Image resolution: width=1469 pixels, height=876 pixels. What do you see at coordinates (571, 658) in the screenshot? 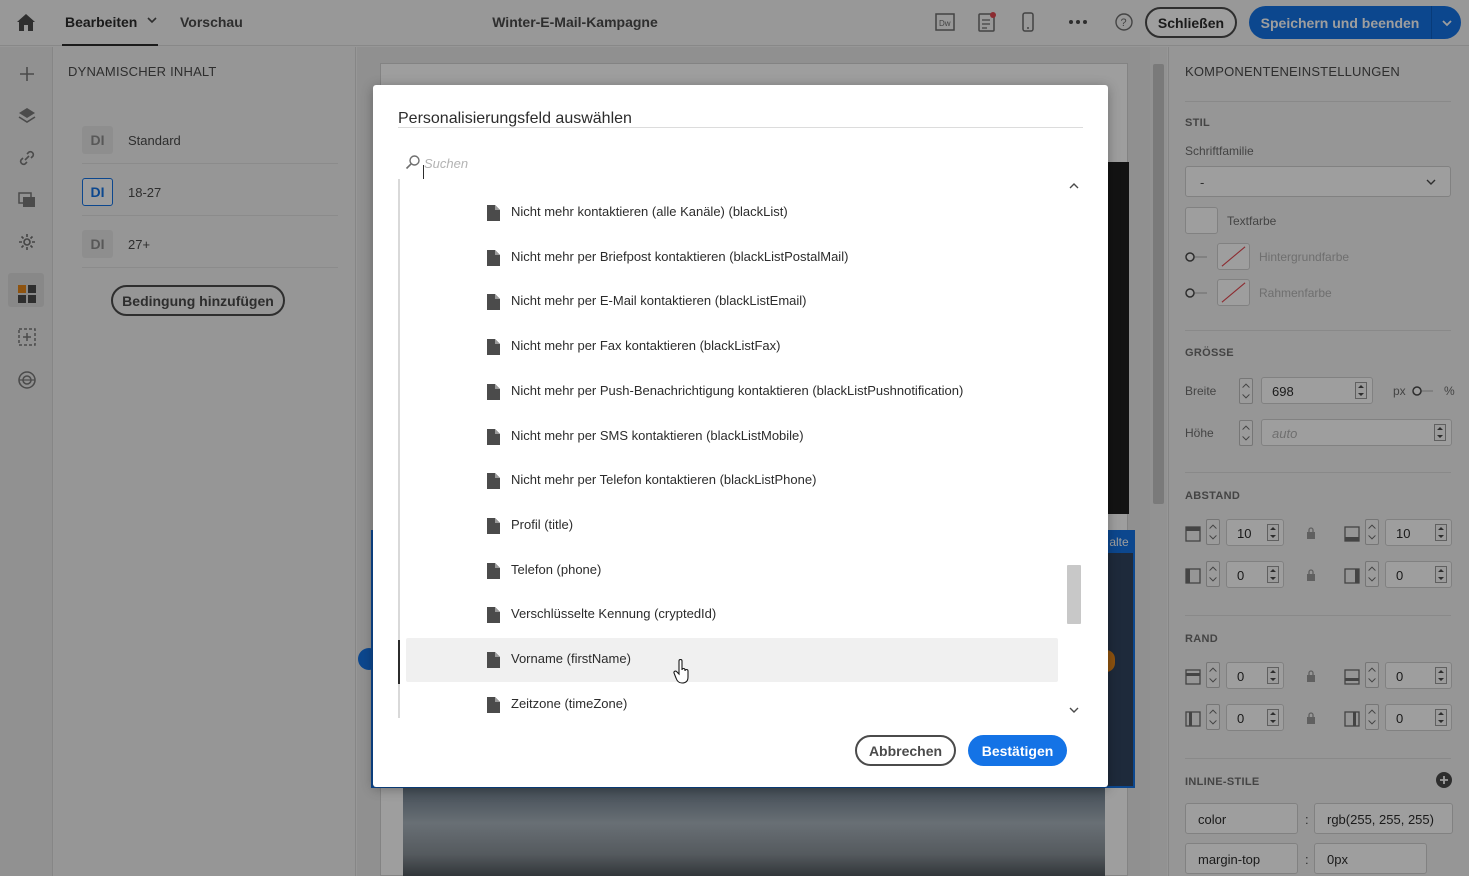
I see `field-list-item-label: Vorname (firstName)` at bounding box center [571, 658].